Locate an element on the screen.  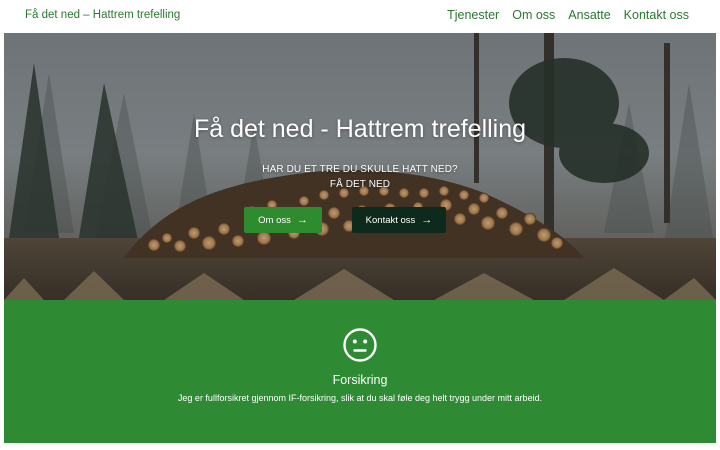
feature-title: Forsikring is located at coordinates (360, 380).